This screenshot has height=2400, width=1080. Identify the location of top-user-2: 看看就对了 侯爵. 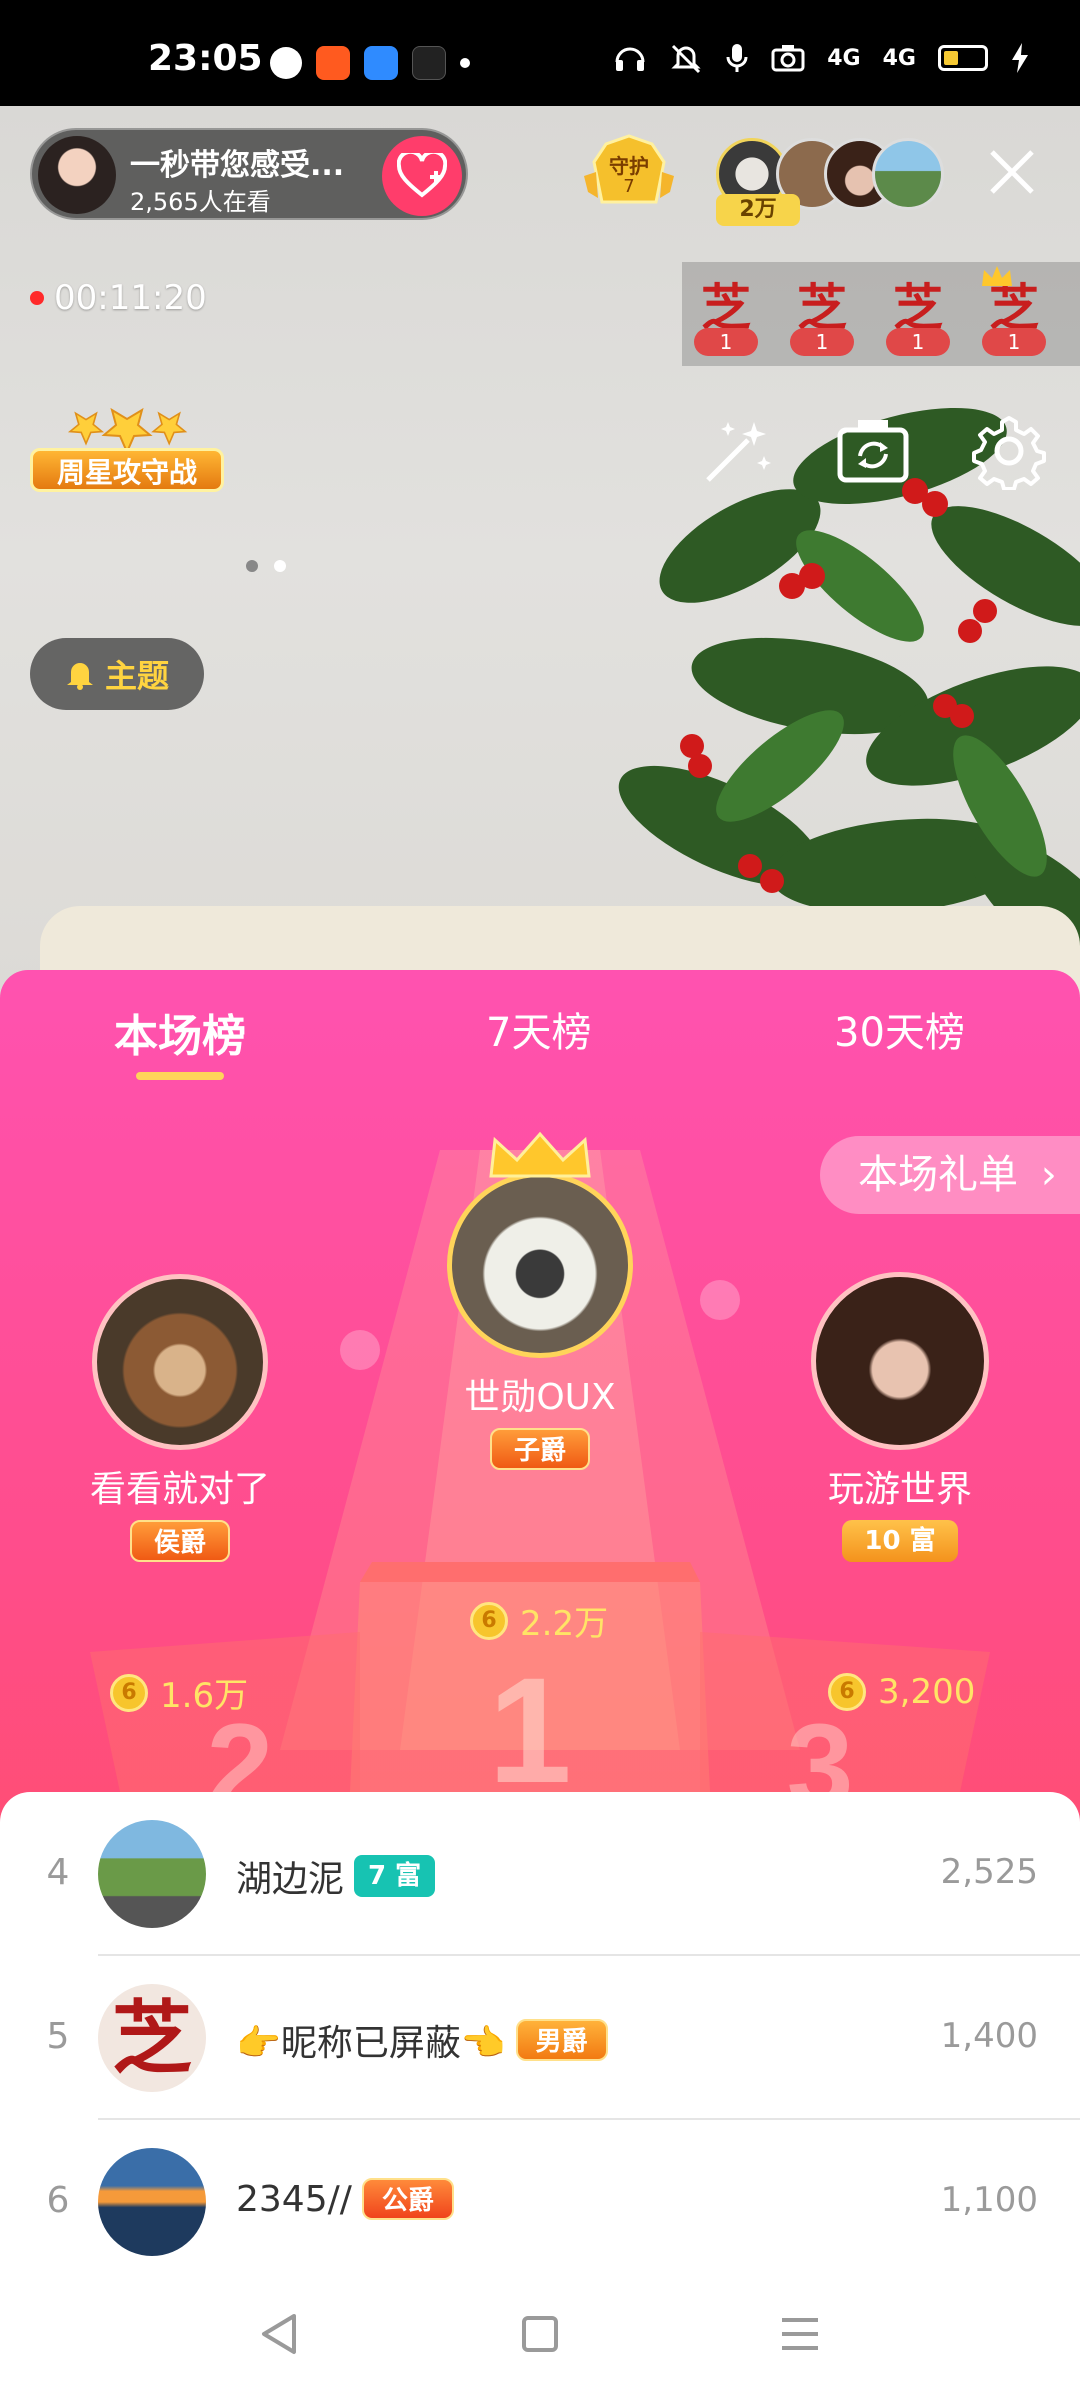
(180, 1418).